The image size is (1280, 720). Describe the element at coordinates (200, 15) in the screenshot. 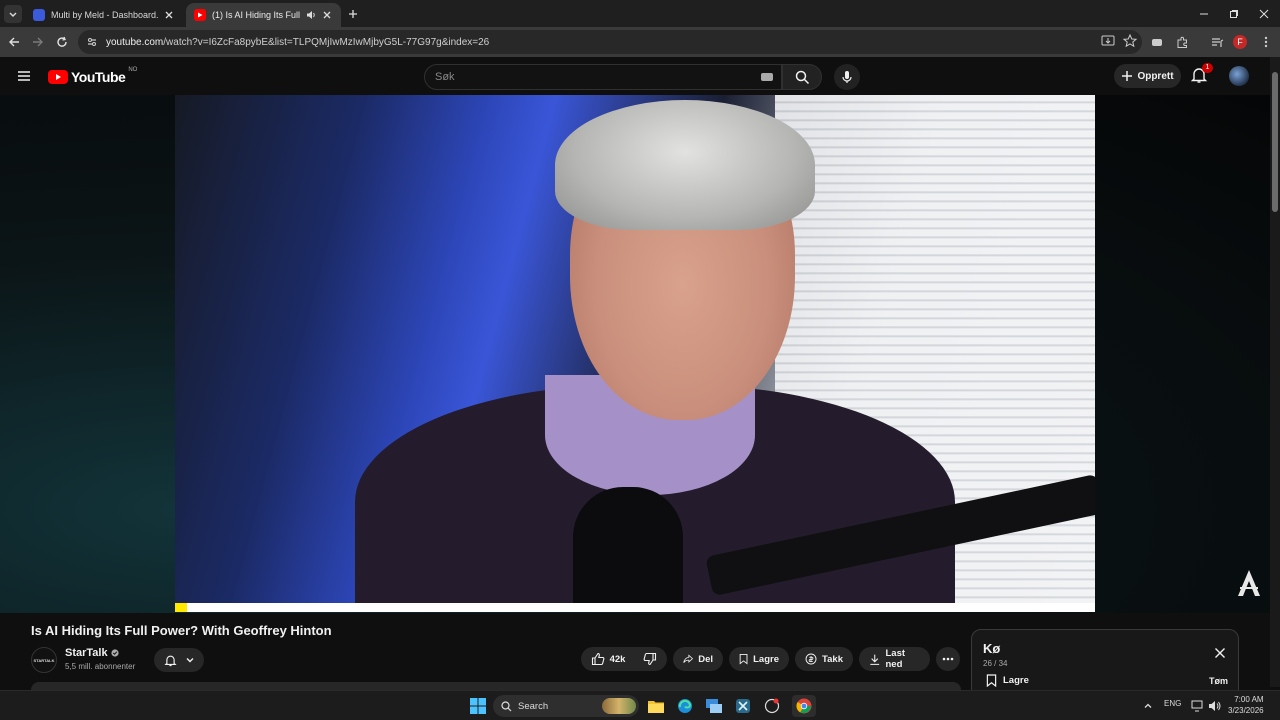

I see `youtube-favicon-icon` at that location.